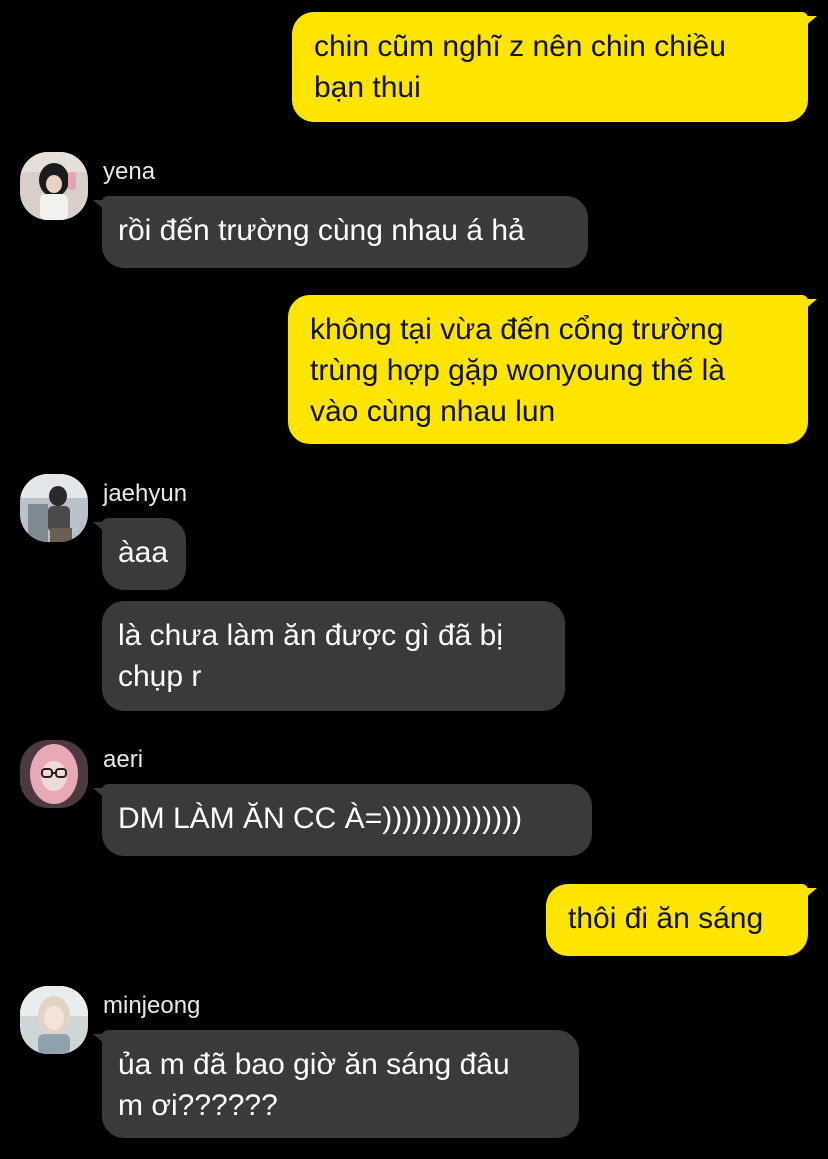 The image size is (828, 1159). What do you see at coordinates (145, 493) in the screenshot?
I see `sender-name: jaehyun` at bounding box center [145, 493].